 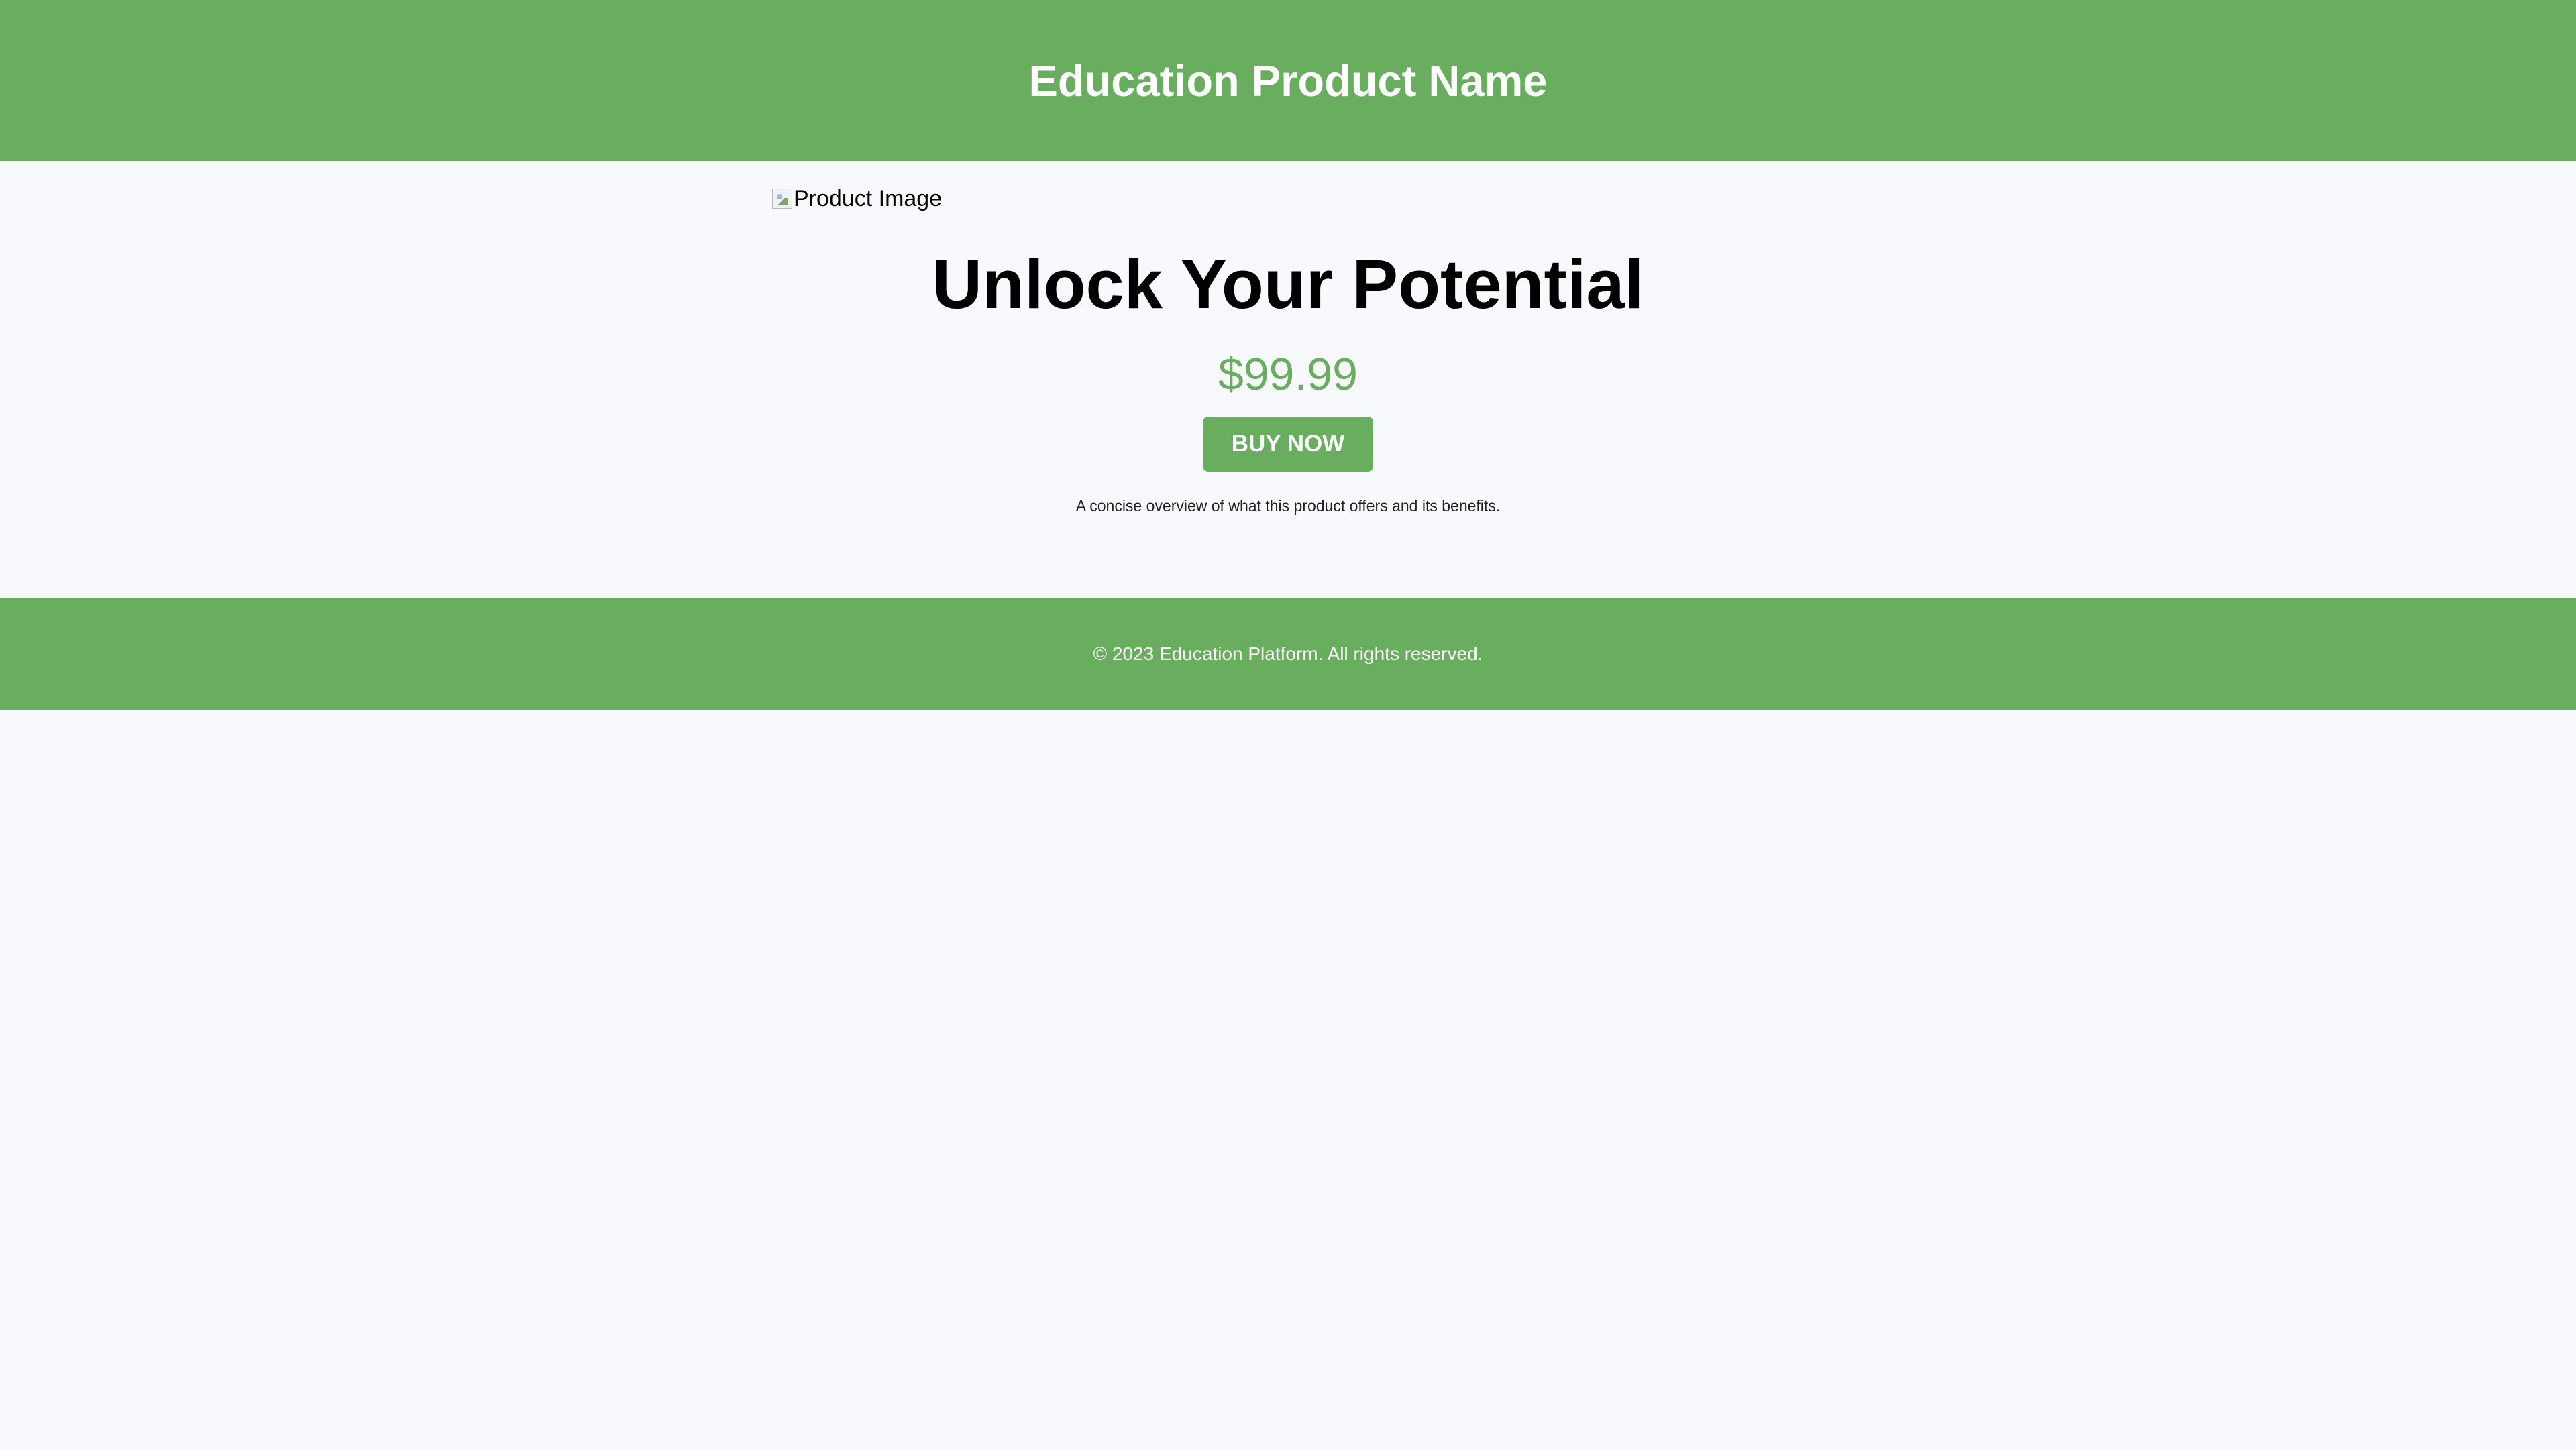 I want to click on product-name-title: Education Product Name, so click(x=1288, y=80).